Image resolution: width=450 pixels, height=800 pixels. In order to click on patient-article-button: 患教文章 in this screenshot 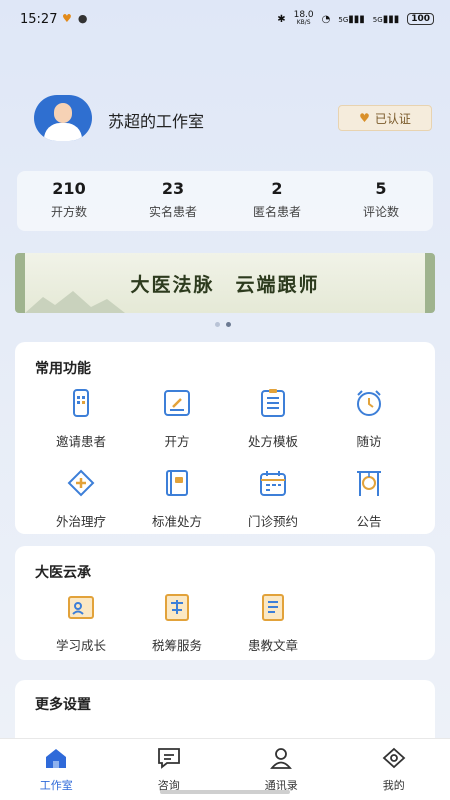, I will do `click(273, 623)`.